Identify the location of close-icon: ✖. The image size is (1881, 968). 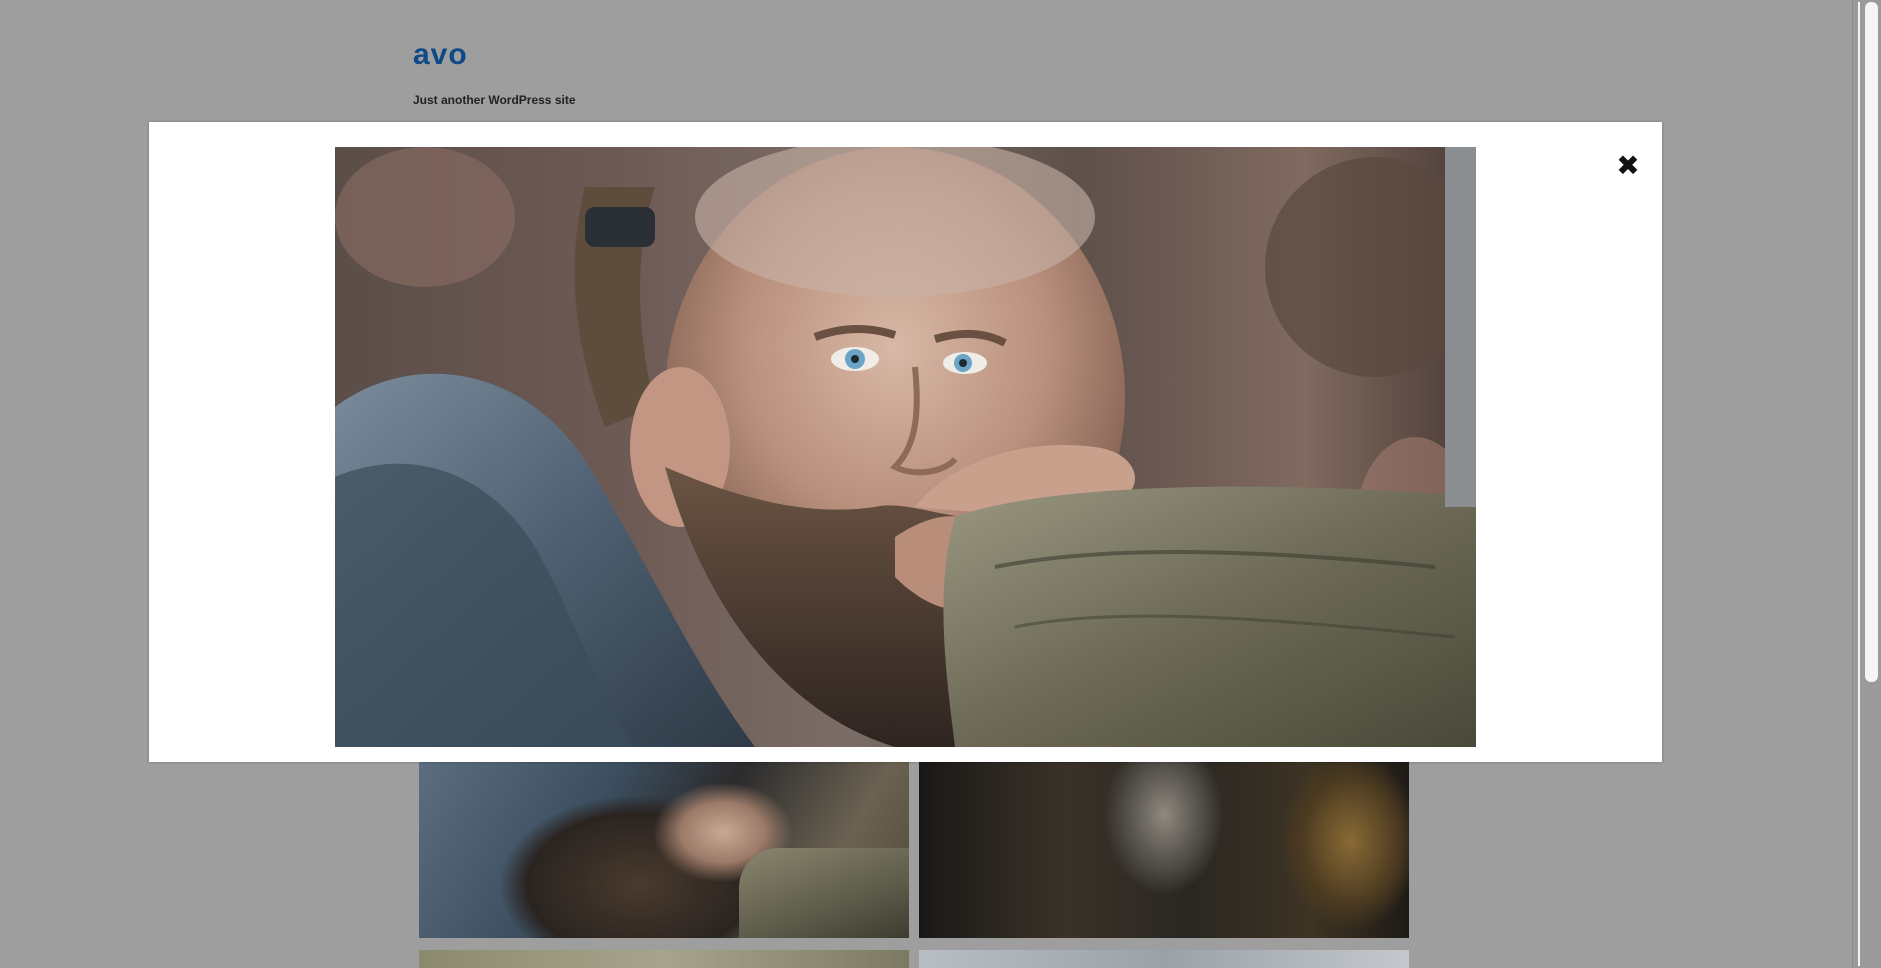
(1628, 166).